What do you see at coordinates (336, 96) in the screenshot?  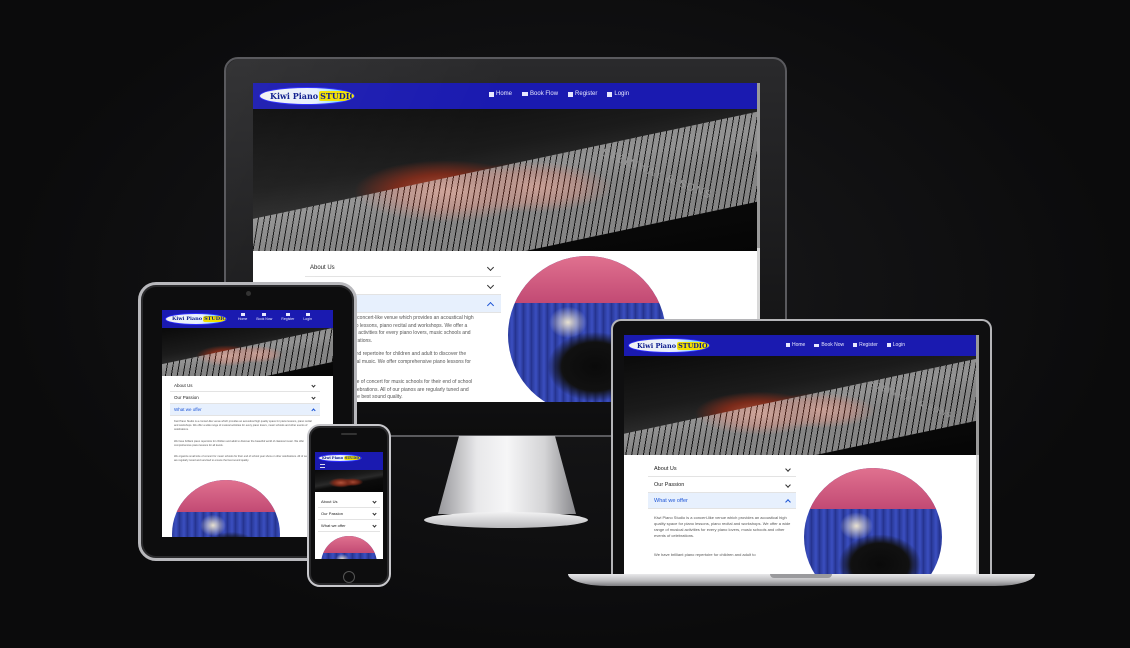 I see `logo-accent-text: STUDIO` at bounding box center [336, 96].